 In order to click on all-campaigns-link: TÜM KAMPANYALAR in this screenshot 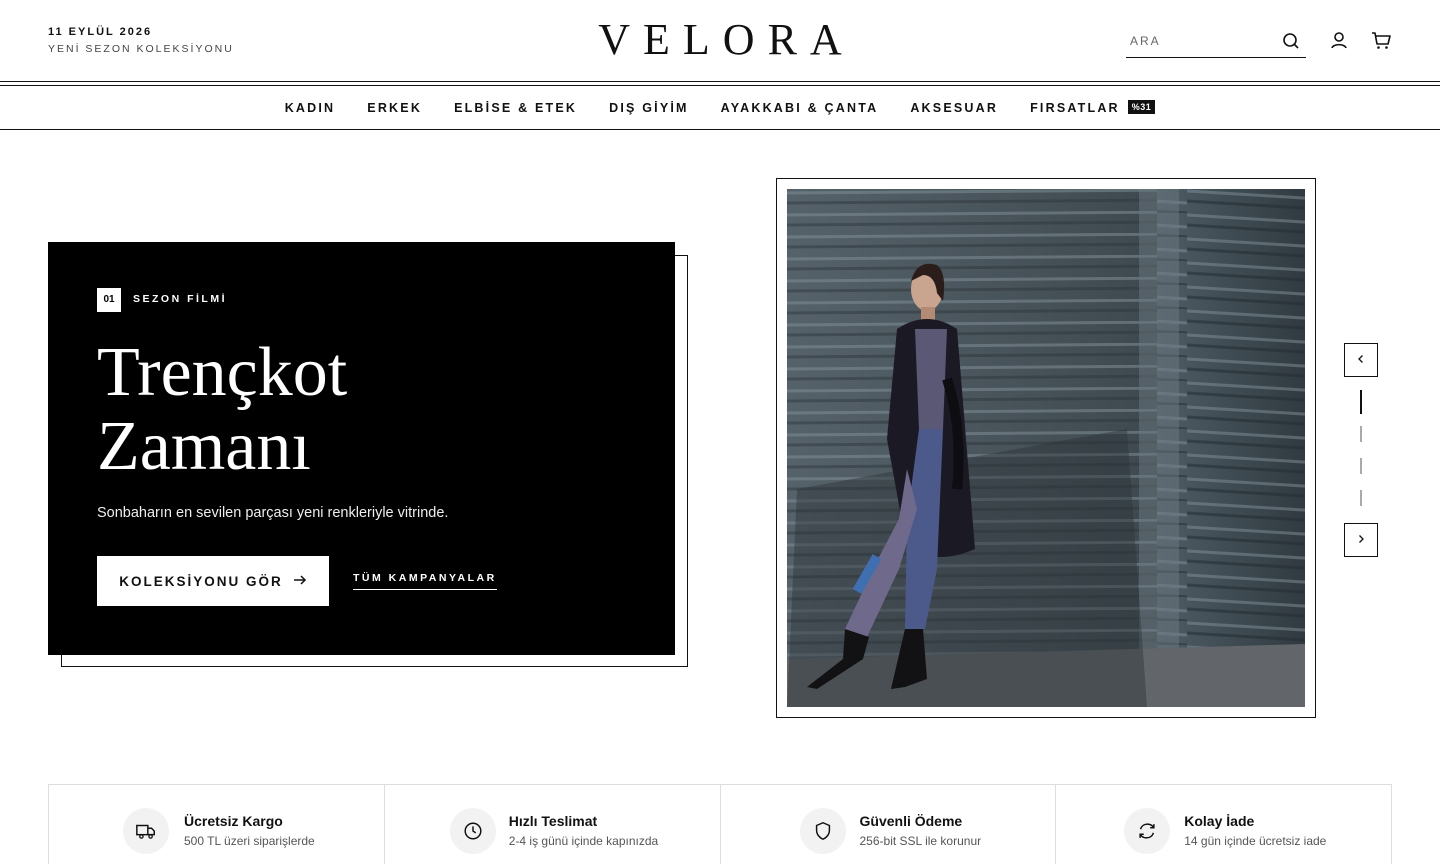, I will do `click(425, 581)`.